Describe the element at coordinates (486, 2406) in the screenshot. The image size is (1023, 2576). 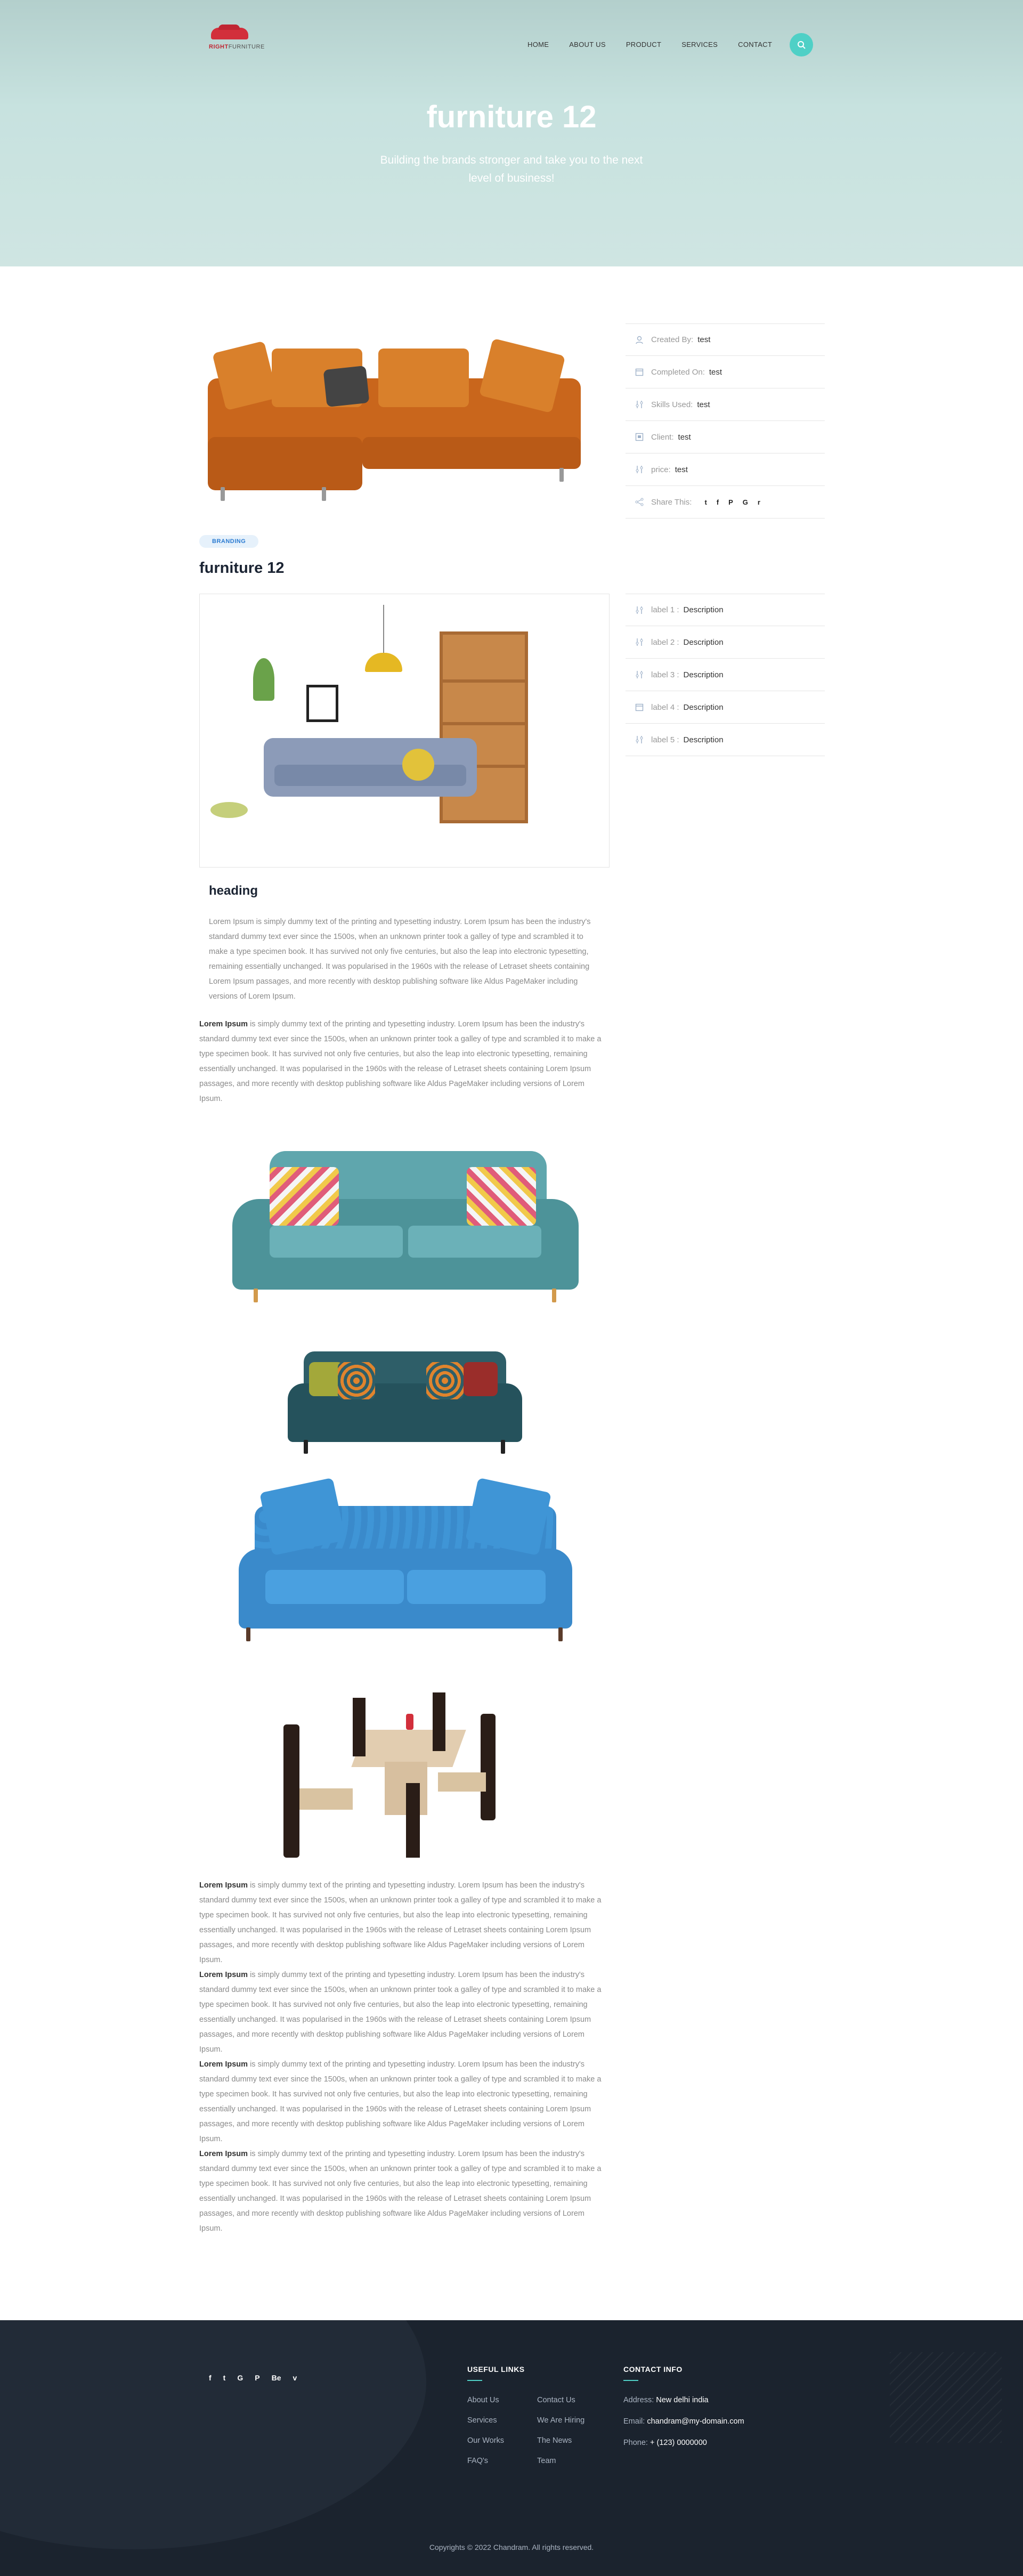
I see `footer-link-about-us: About Us` at that location.